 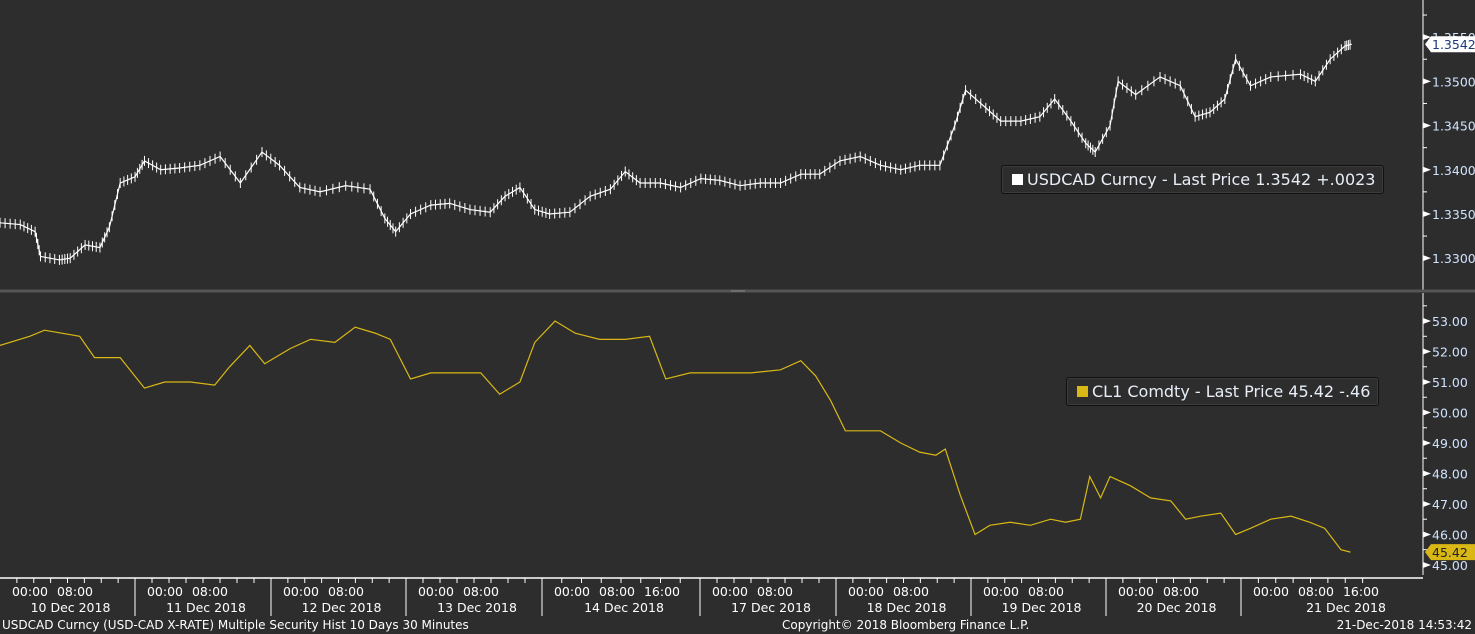 What do you see at coordinates (71, 607) in the screenshot?
I see `x-date-label: 10 Dec 2018` at bounding box center [71, 607].